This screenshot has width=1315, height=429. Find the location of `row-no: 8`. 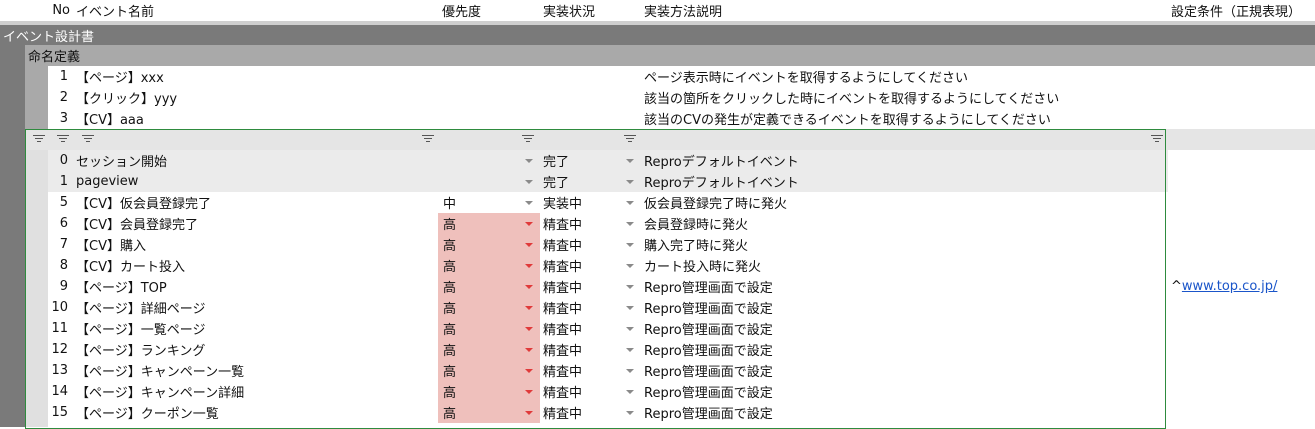

row-no: 8 is located at coordinates (58, 265).